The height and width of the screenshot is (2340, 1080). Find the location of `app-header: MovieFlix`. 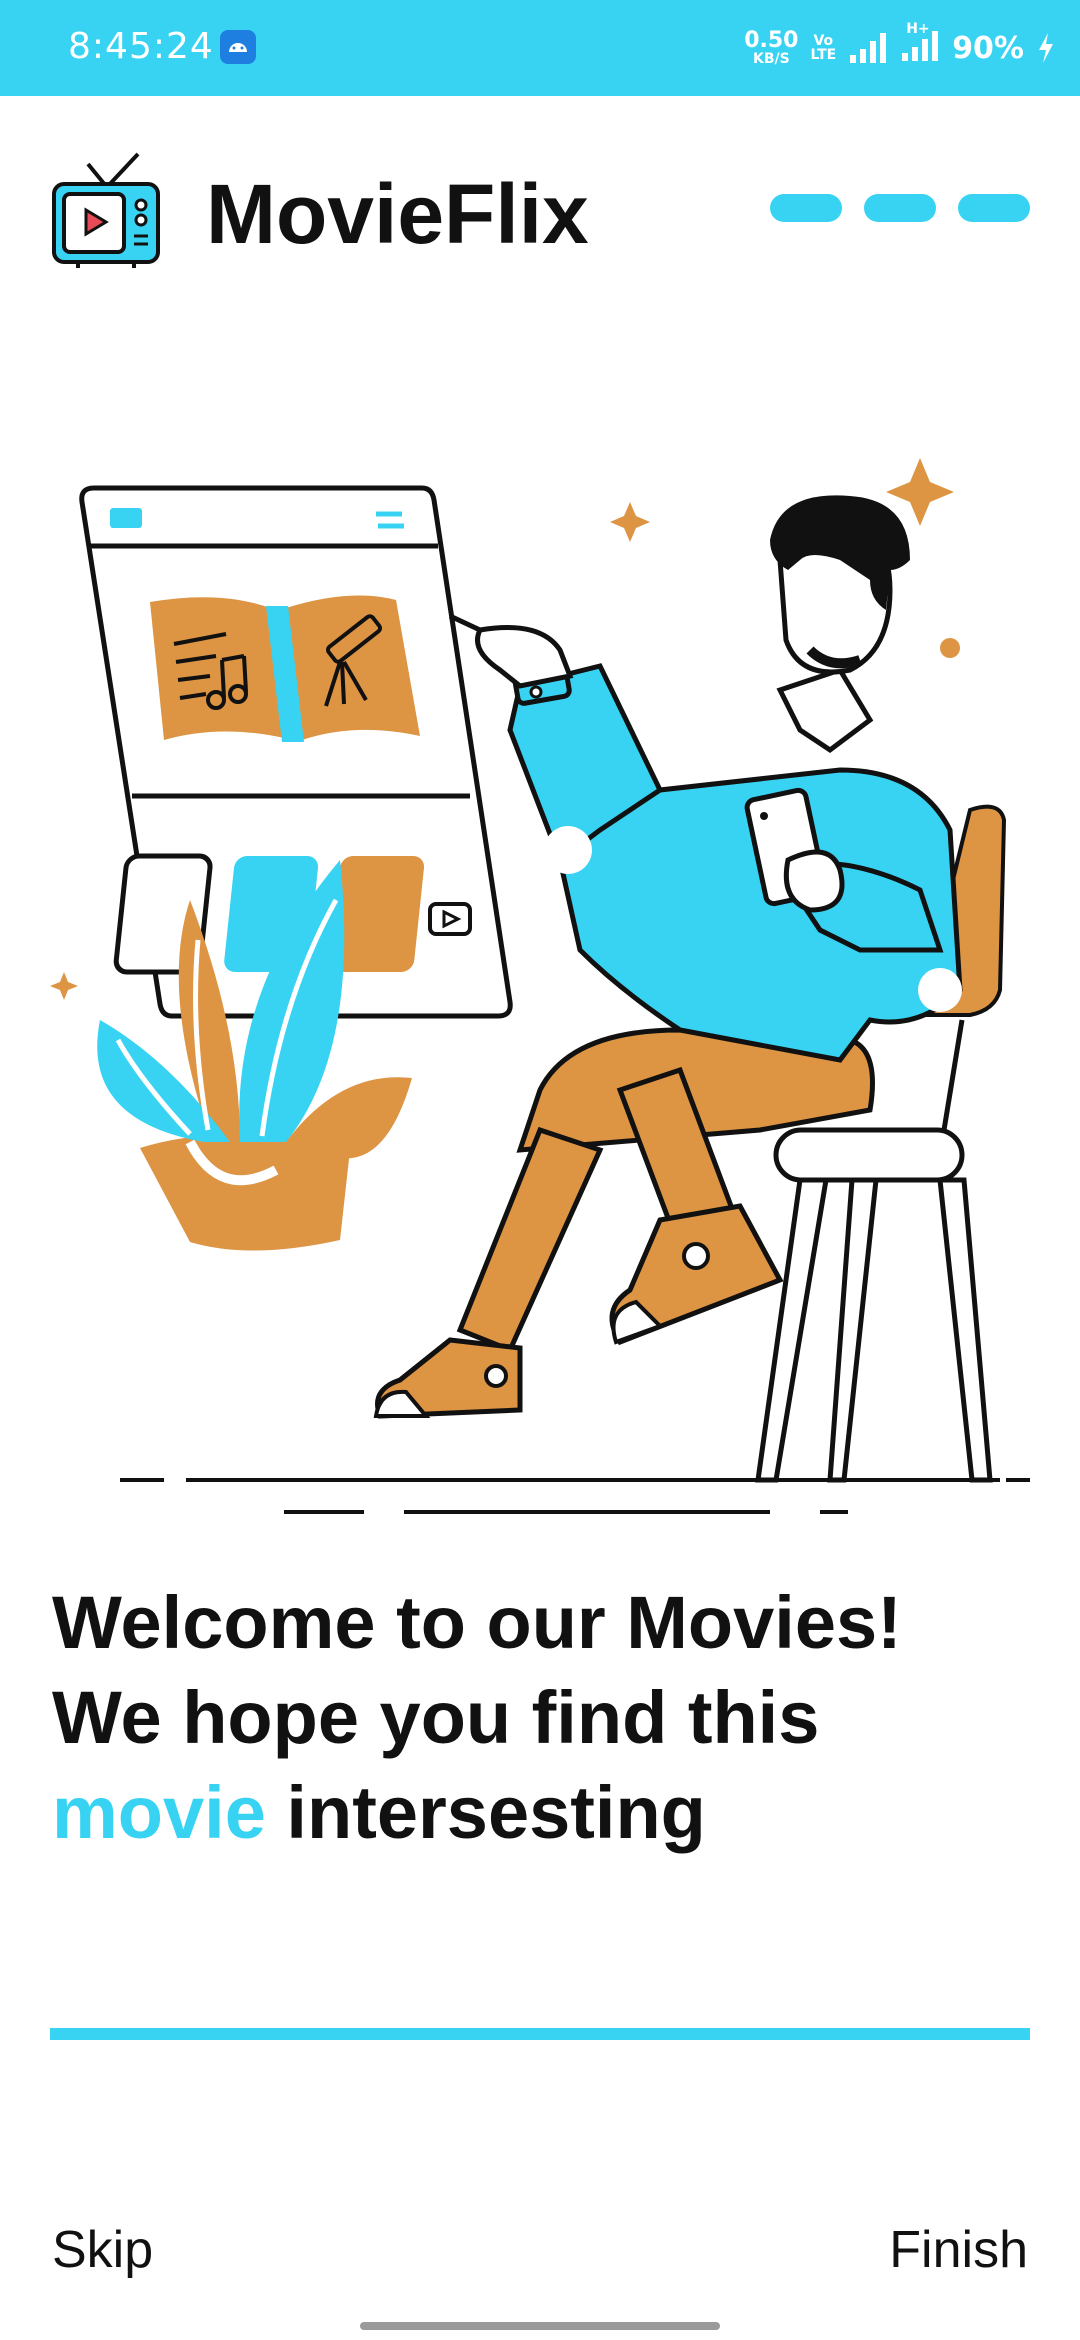

app-header: MovieFlix is located at coordinates (540, 215).